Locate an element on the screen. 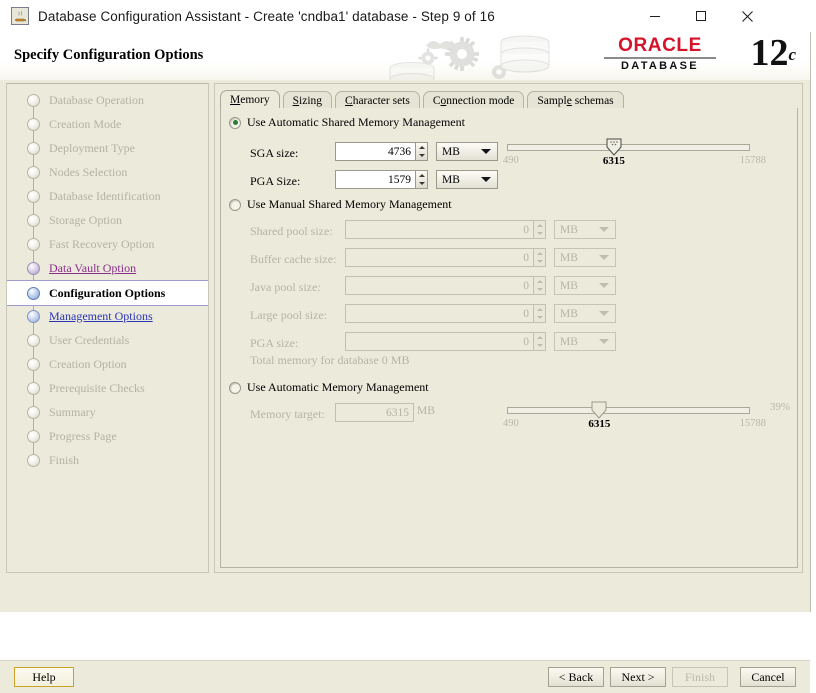 This screenshot has width=816, height=693. sidebar-step-label: Data Vault Option is located at coordinates (93, 267).